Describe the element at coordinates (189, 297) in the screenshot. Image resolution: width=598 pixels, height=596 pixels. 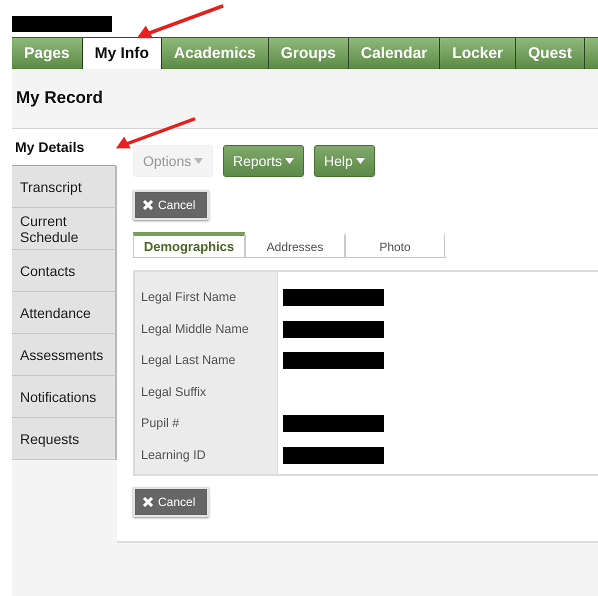
I see `field-label: Legal First Name` at that location.